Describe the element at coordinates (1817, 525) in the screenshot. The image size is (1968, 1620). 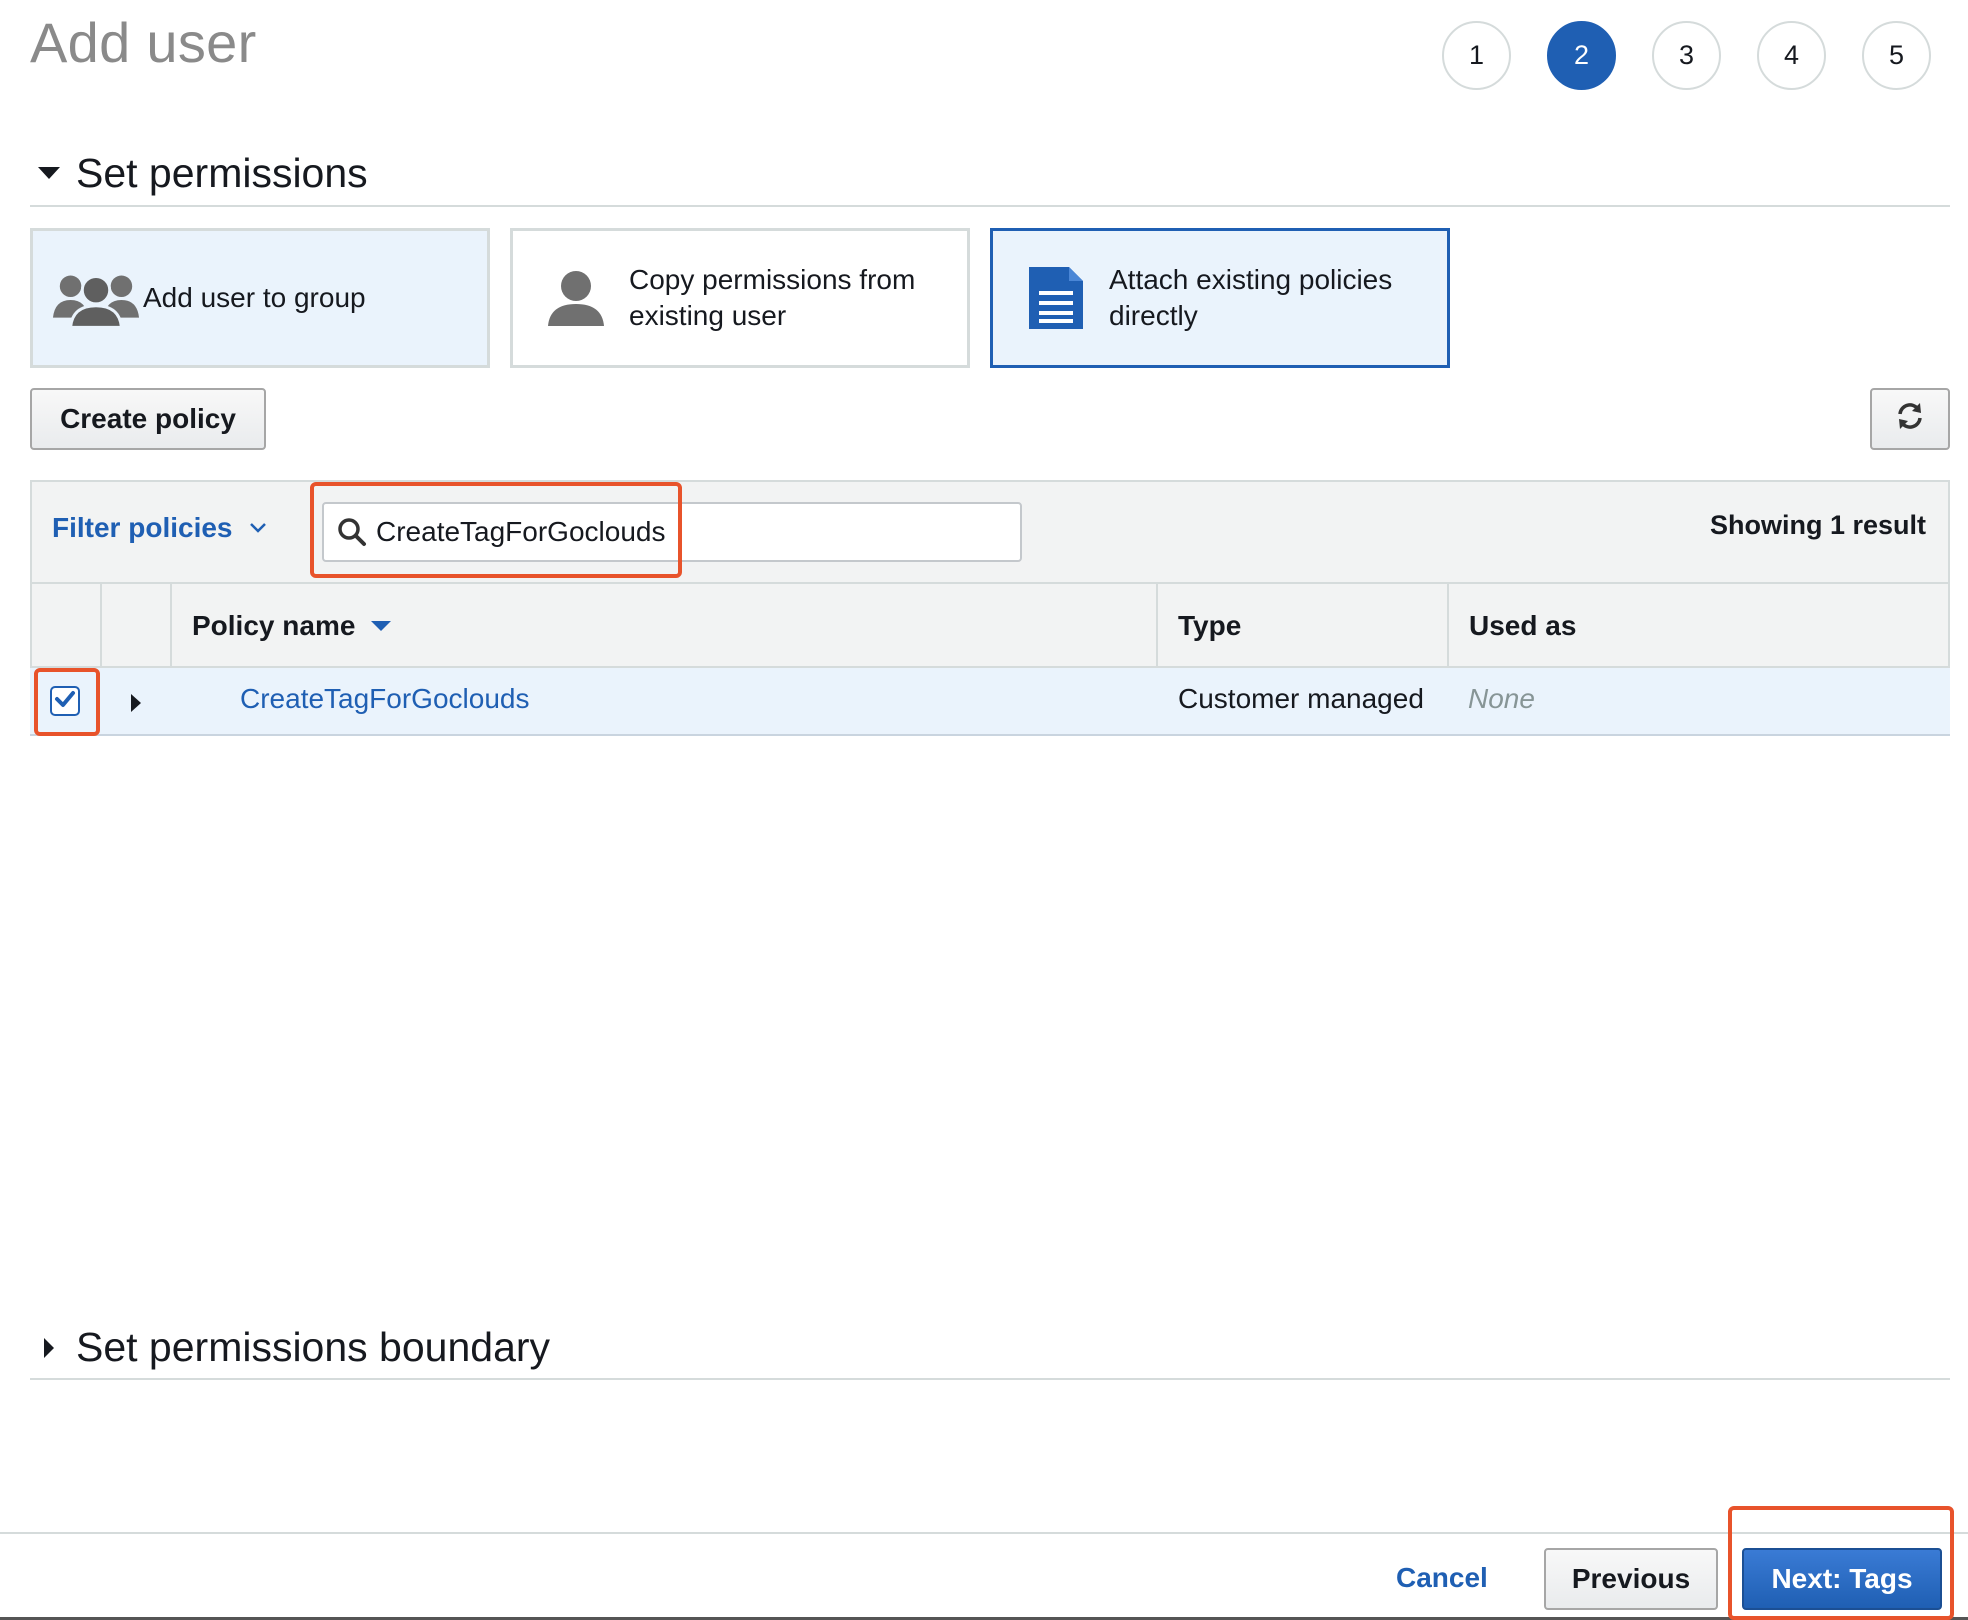
I see `result-count: Showing 1 result` at that location.